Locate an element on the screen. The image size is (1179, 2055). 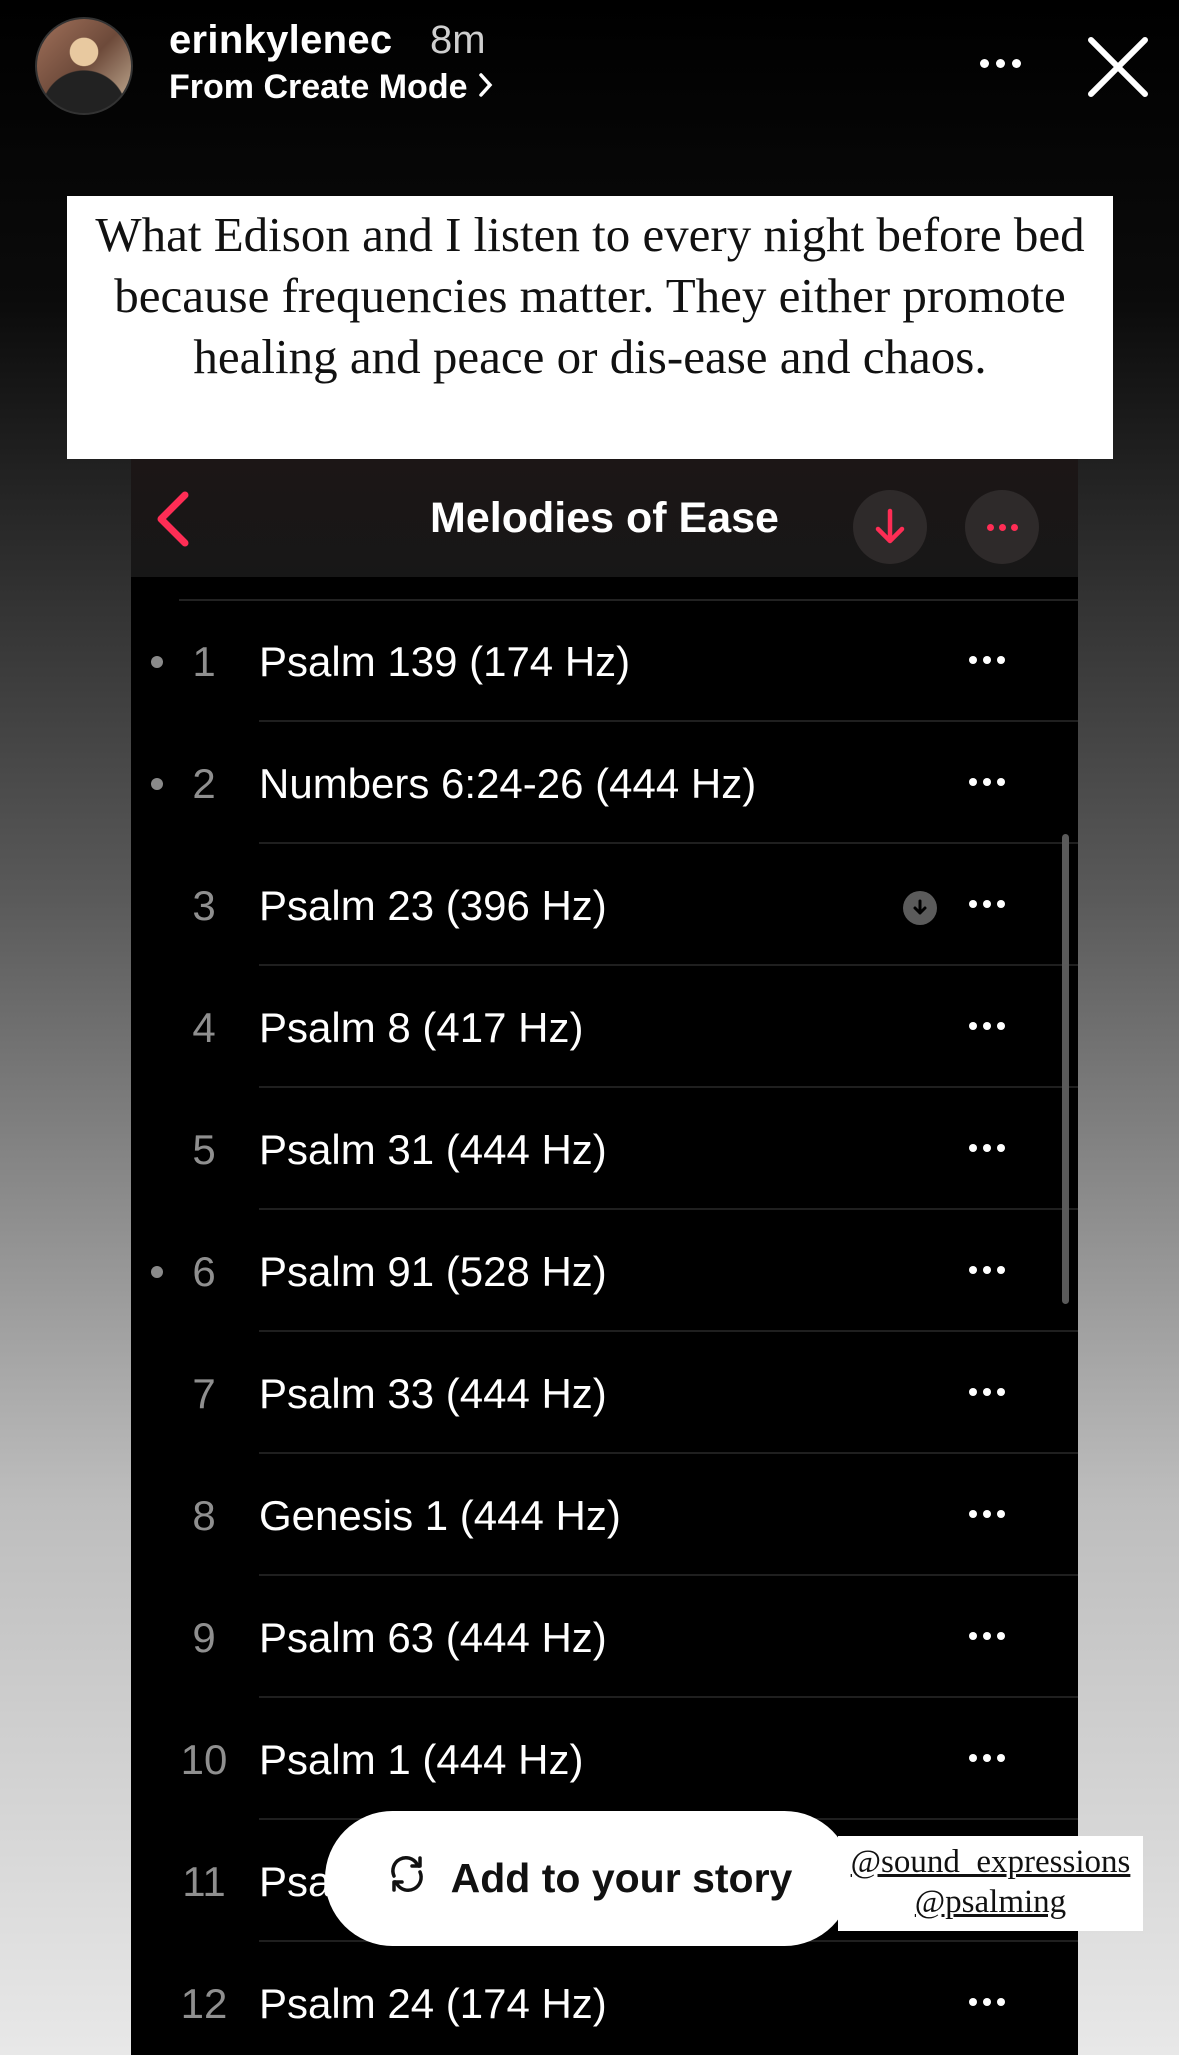
track-number: 9 is located at coordinates (204, 1637).